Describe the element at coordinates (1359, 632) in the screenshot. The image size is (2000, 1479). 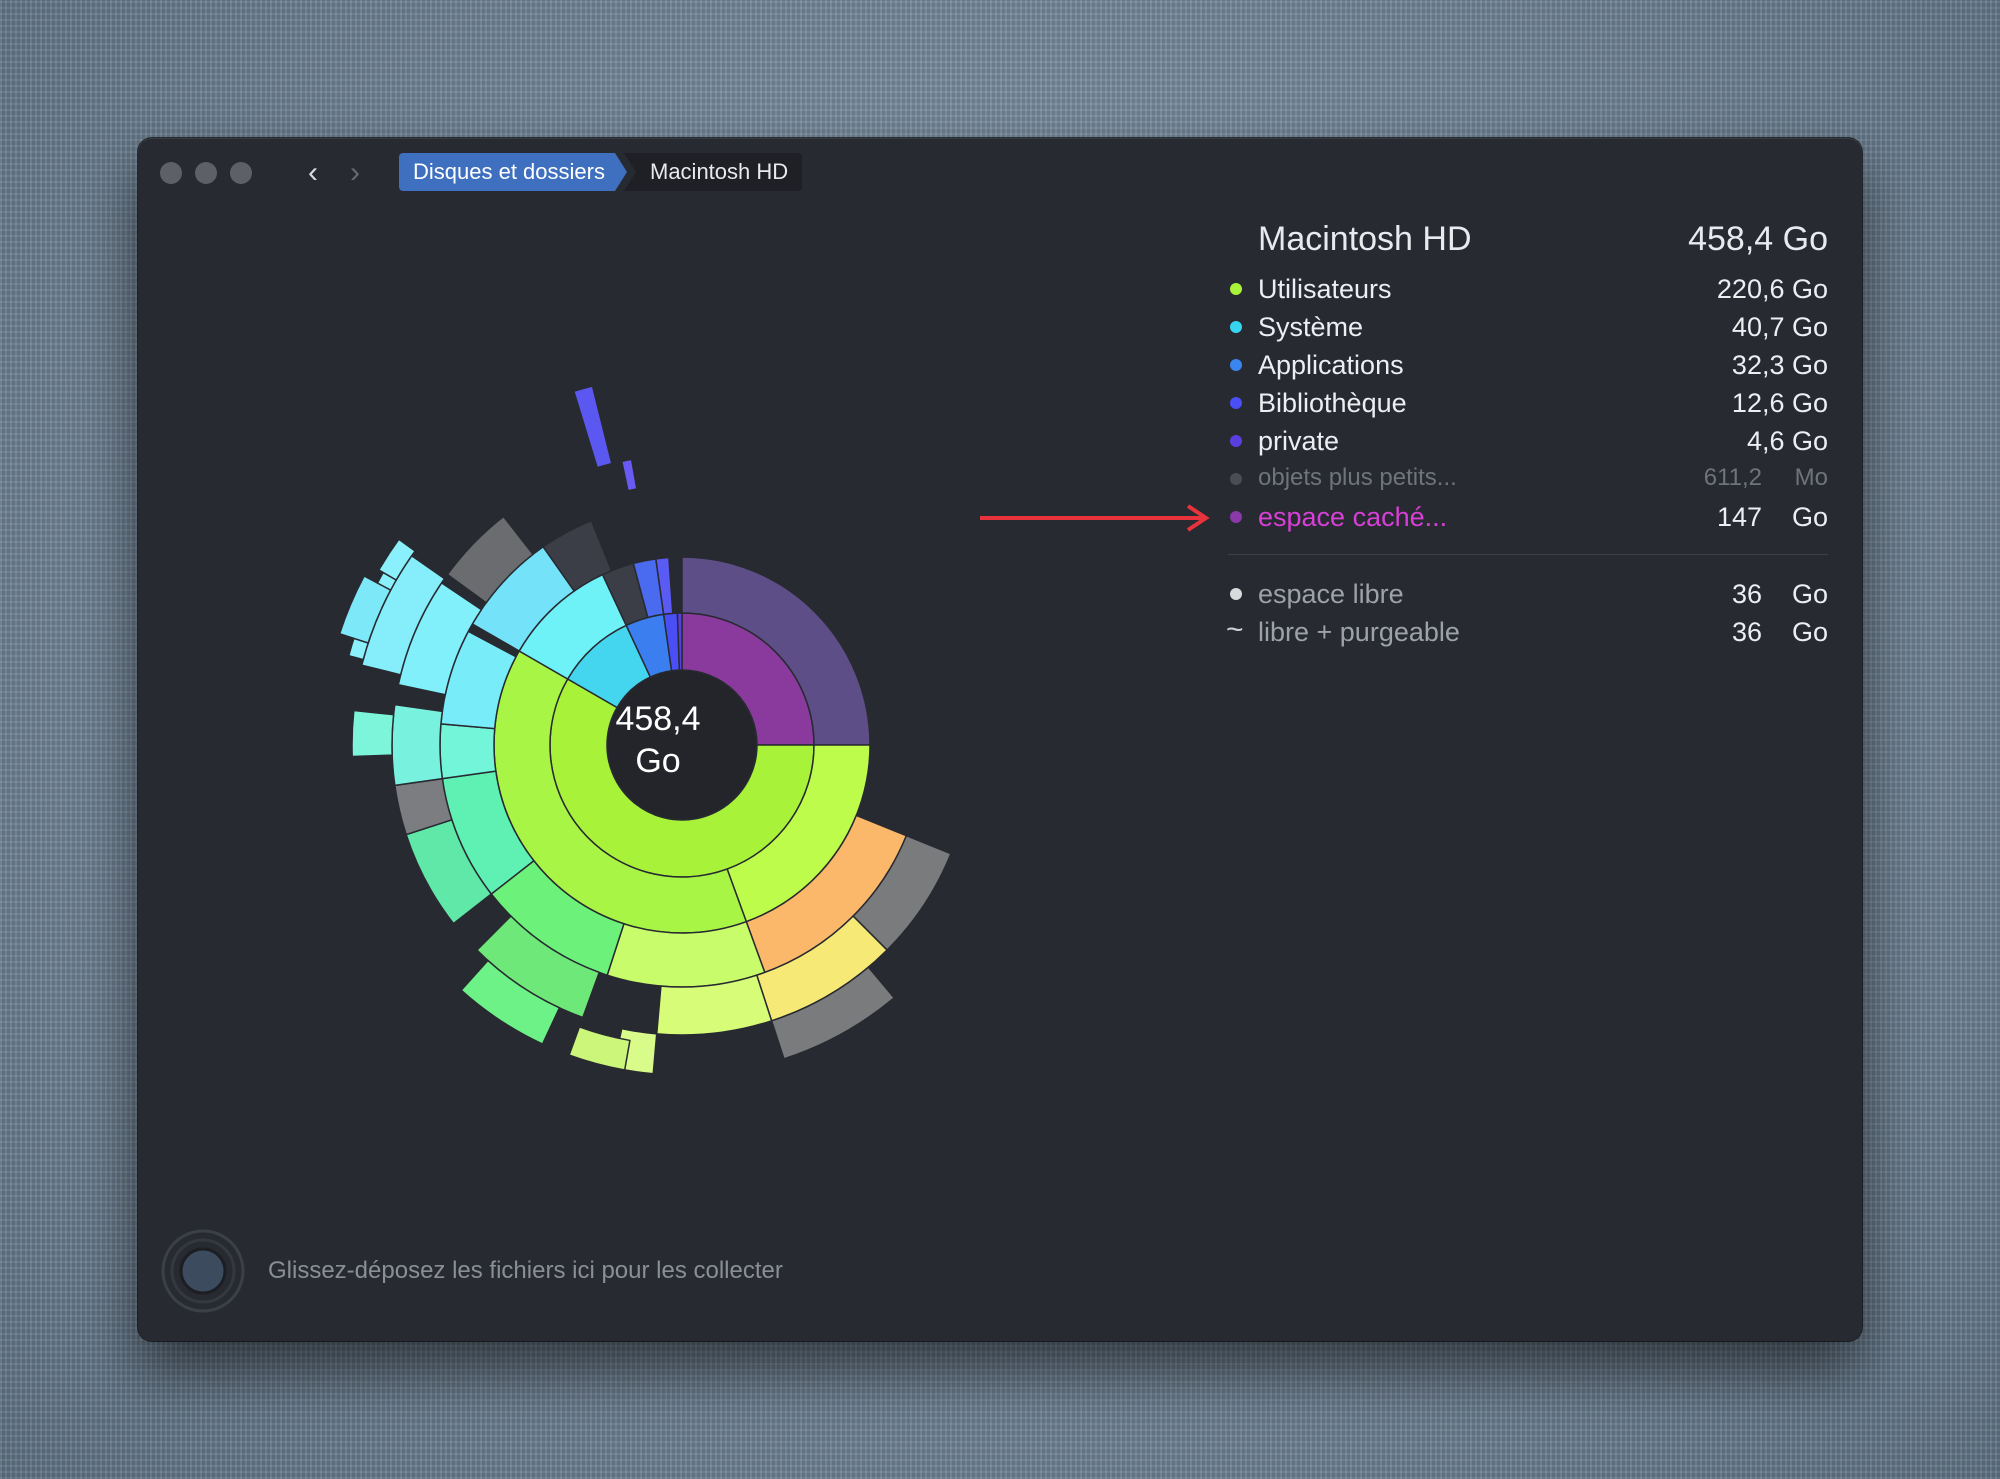
I see `legend-item-label: libre + purgeable` at that location.